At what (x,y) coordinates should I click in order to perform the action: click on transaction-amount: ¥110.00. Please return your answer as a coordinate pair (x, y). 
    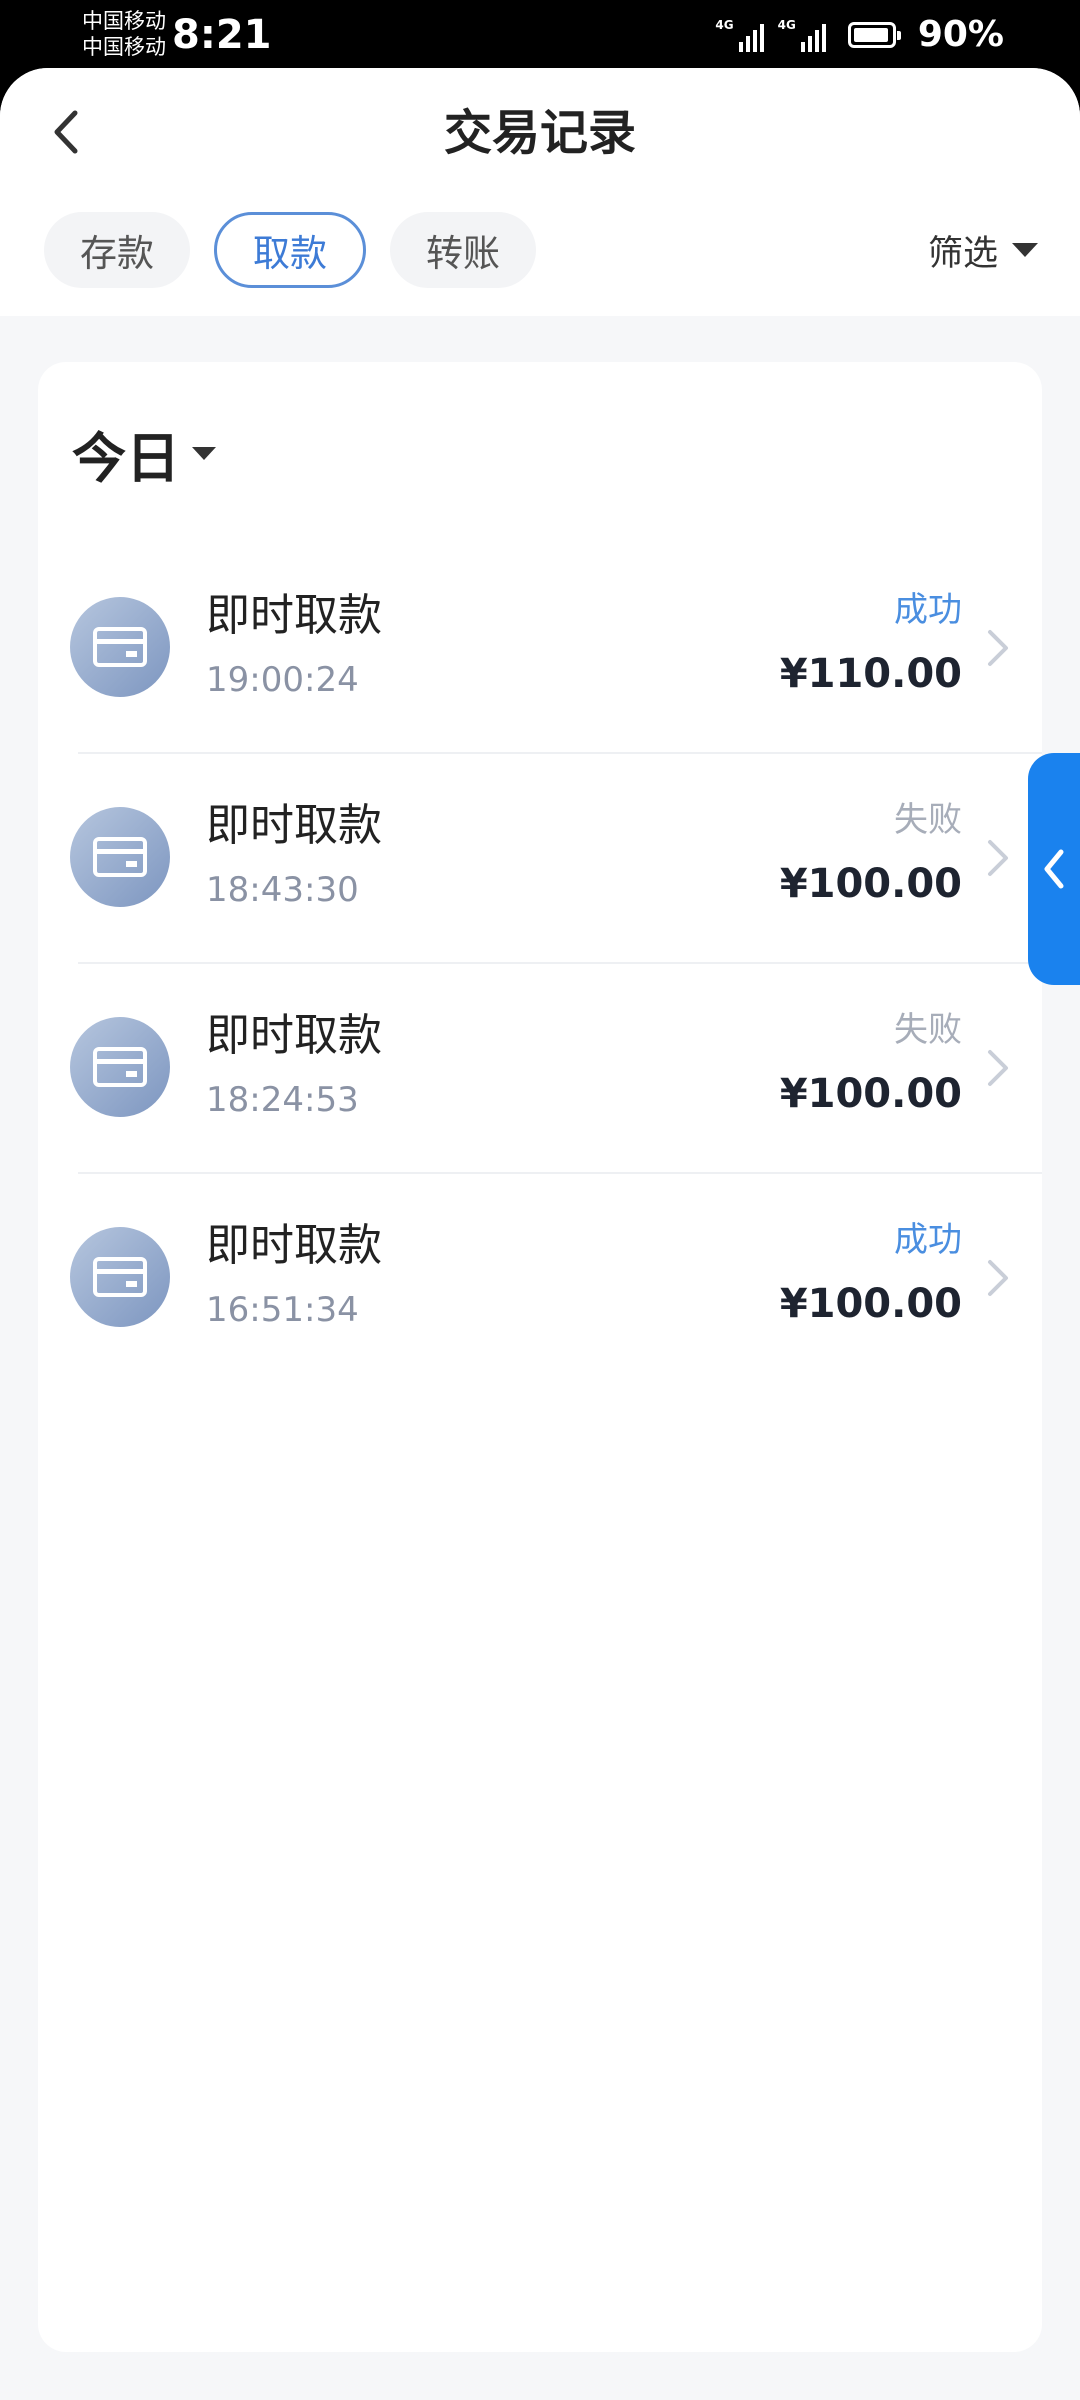
    Looking at the image, I should click on (870, 674).